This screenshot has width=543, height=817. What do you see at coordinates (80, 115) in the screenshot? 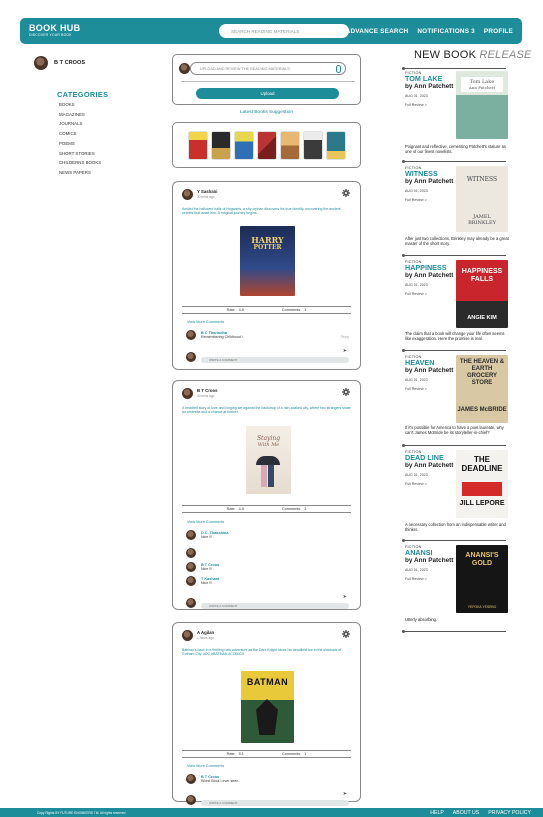
I see `category-magazines: MAGAZINES` at bounding box center [80, 115].